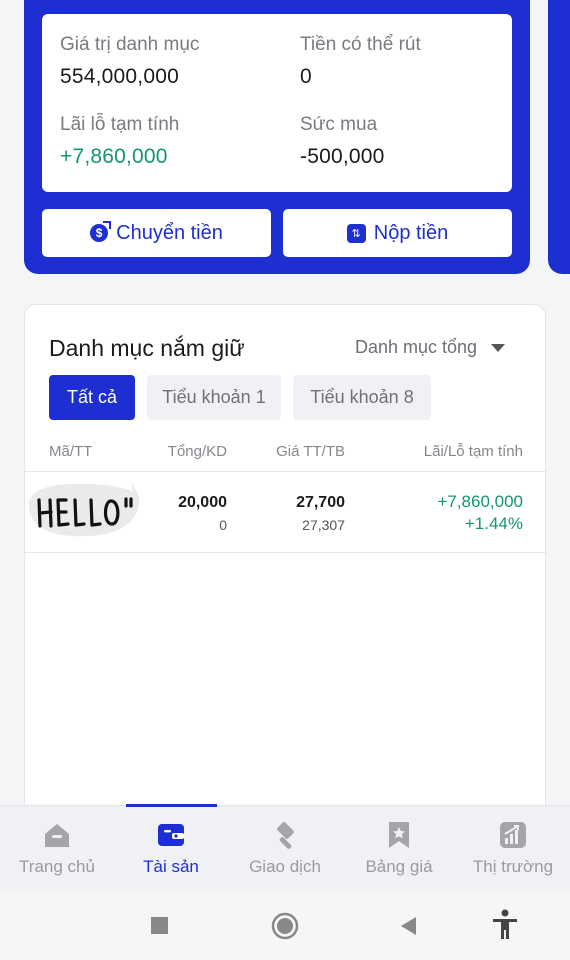 The height and width of the screenshot is (960, 570). What do you see at coordinates (362, 397) in the screenshot?
I see `tab-sub-account-8: Tiểu khoản 8` at bounding box center [362, 397].